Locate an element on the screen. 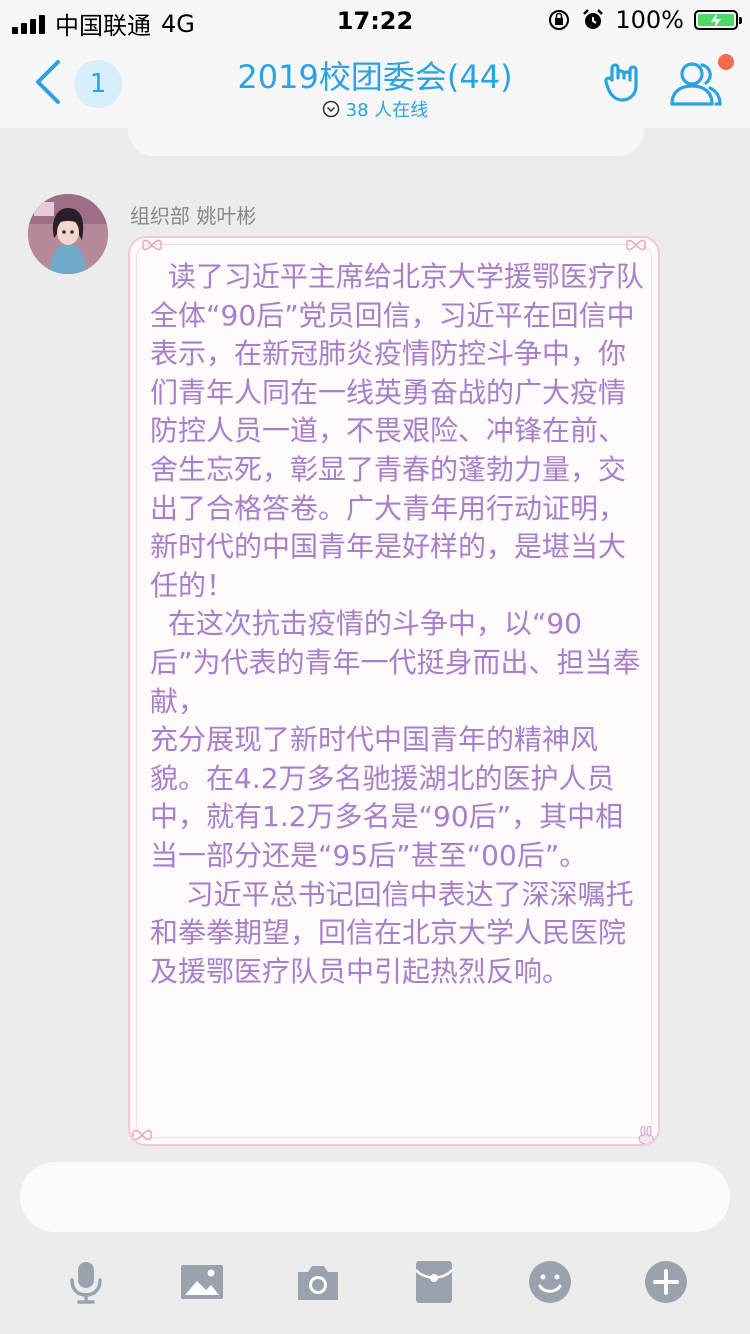 This screenshot has height=1334, width=750. input-toolbar is located at coordinates (375, 1291).